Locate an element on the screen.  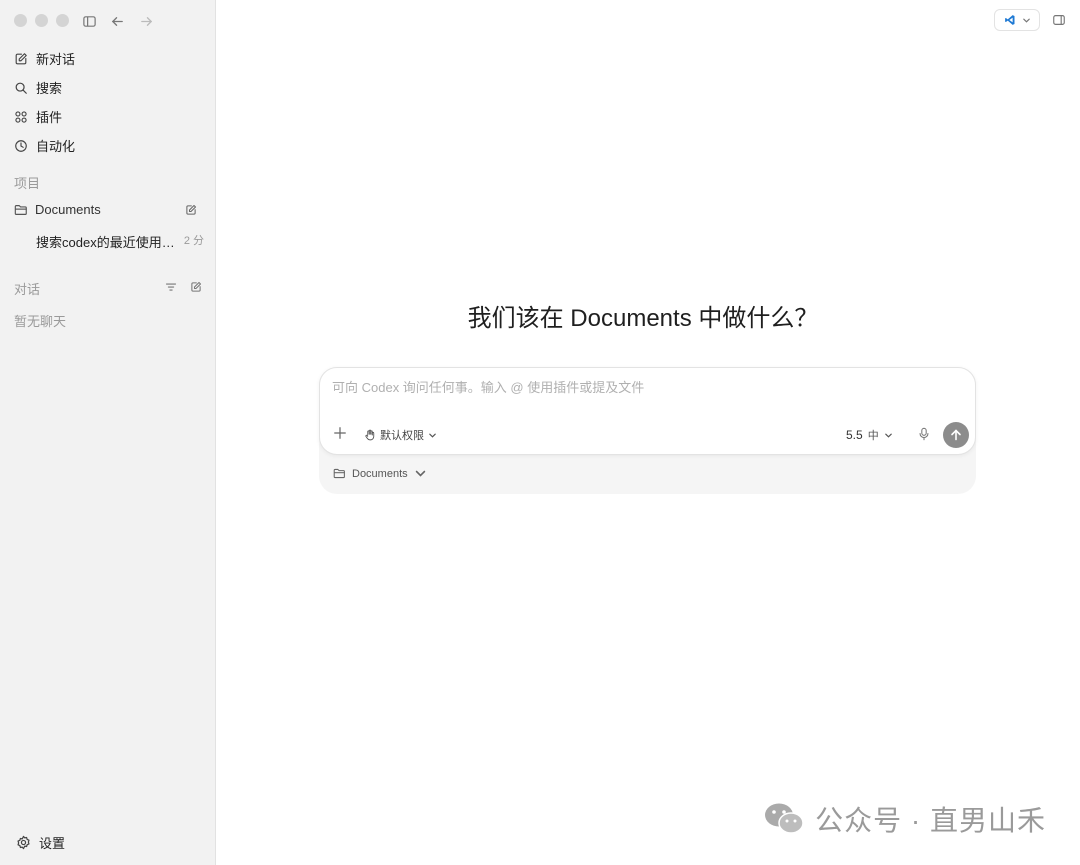
project-name: Documents is located at coordinates (68, 209).